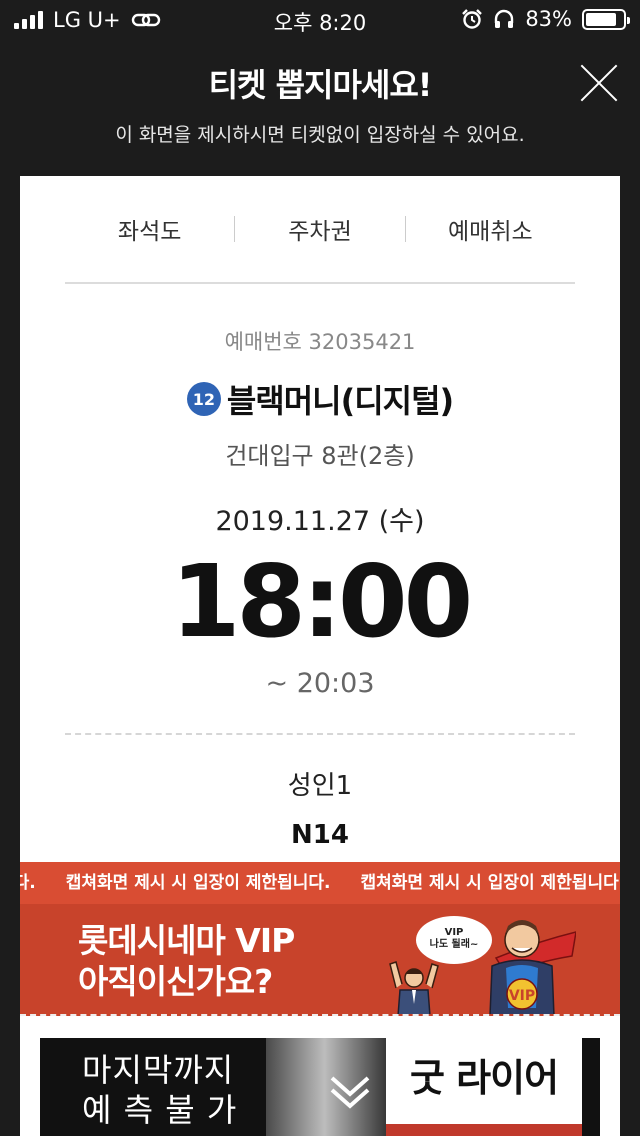  Describe the element at coordinates (548, 19) in the screenshot. I see `battery-percent: 83%` at that location.